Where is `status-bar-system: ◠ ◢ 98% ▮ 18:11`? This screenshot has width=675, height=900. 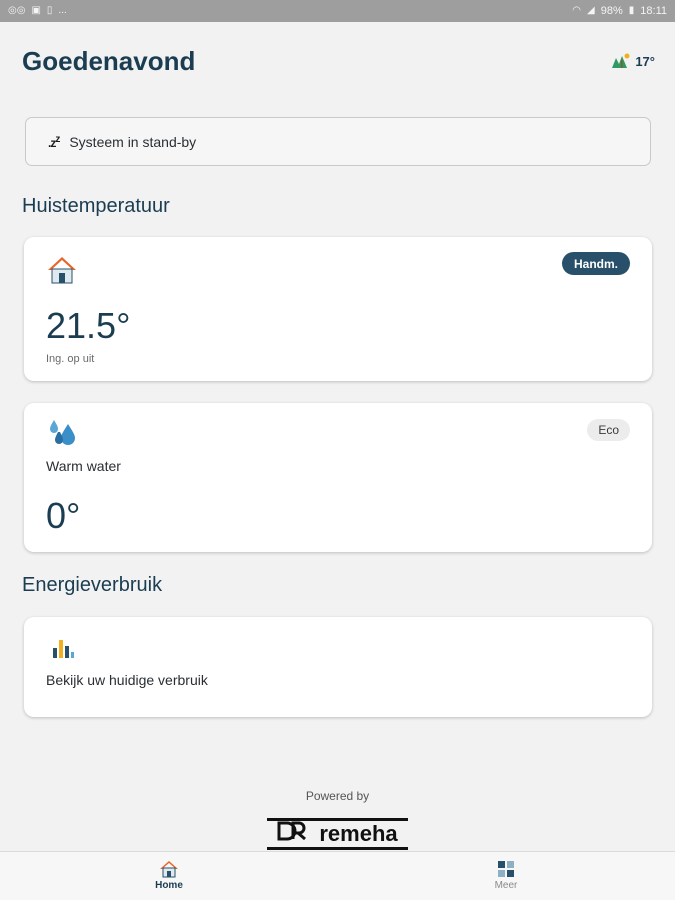
status-bar-system: ◠ ◢ 98% ▮ 18:11 is located at coordinates (619, 11).